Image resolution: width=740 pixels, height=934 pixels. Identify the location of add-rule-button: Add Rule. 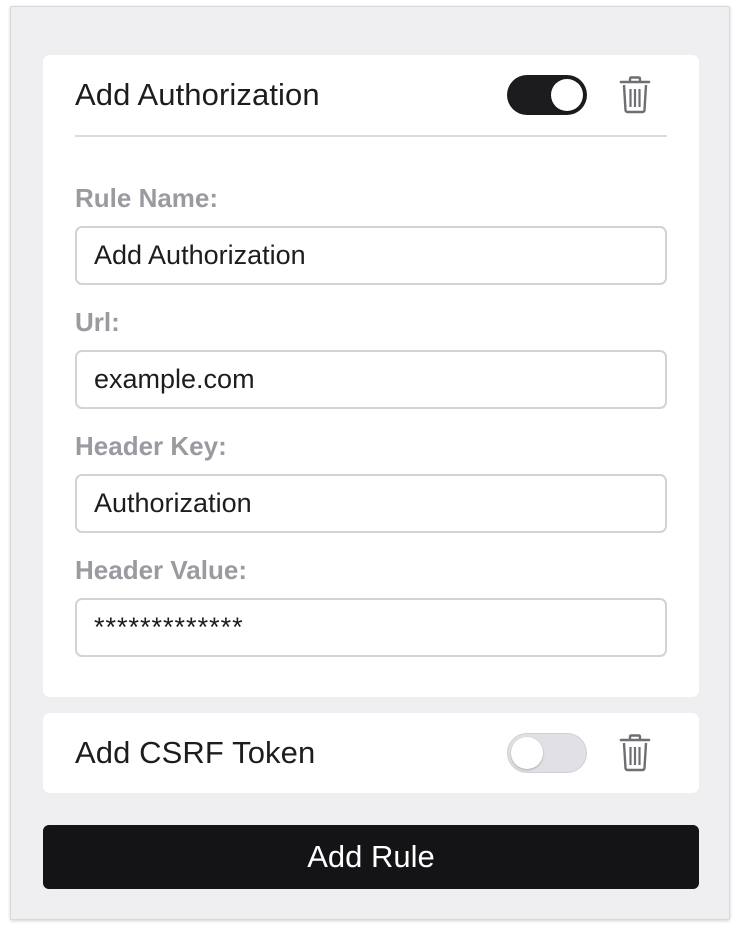
(371, 857).